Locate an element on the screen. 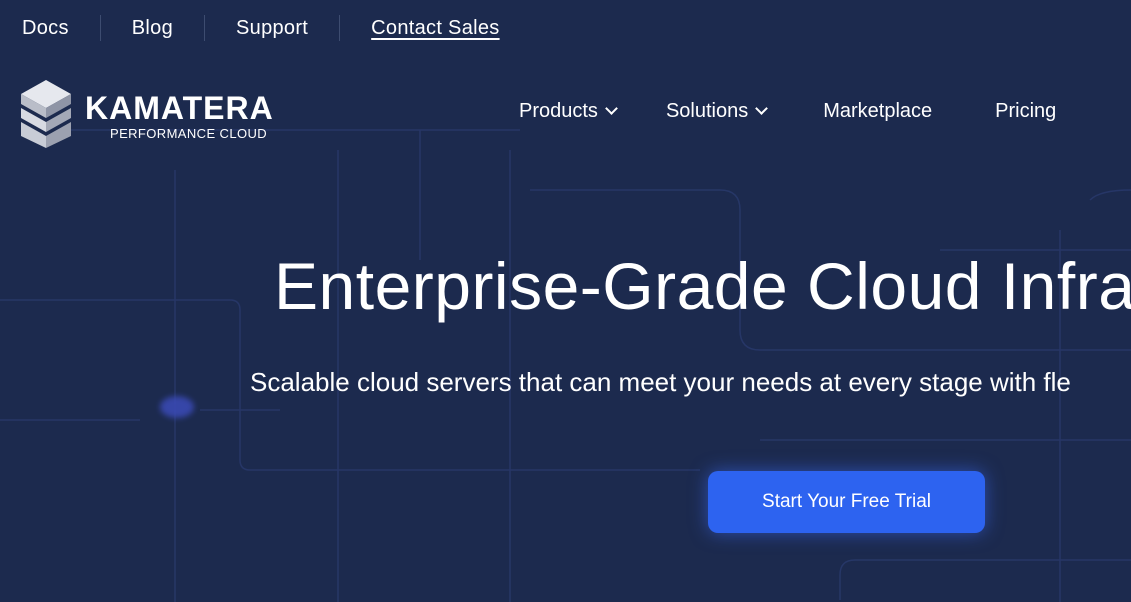 This screenshot has height=602, width=1131. nav-item-label: Pricing is located at coordinates (1026, 111).